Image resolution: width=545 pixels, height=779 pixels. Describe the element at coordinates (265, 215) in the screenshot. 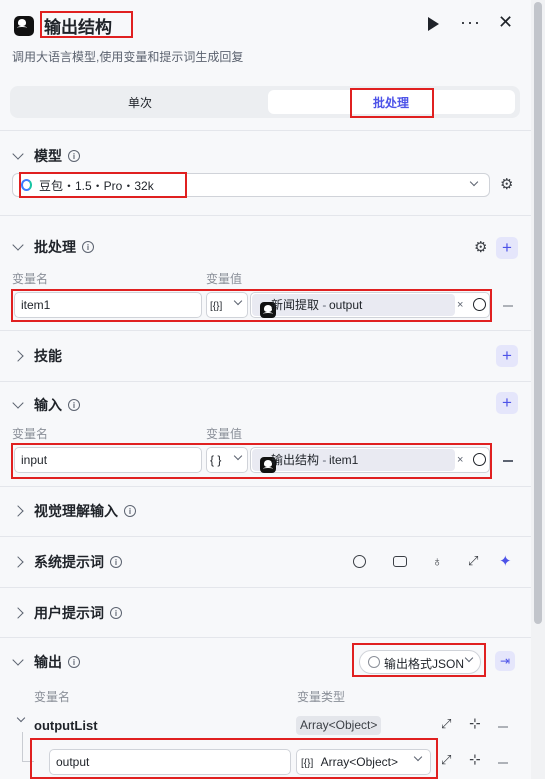

I see `divider` at that location.